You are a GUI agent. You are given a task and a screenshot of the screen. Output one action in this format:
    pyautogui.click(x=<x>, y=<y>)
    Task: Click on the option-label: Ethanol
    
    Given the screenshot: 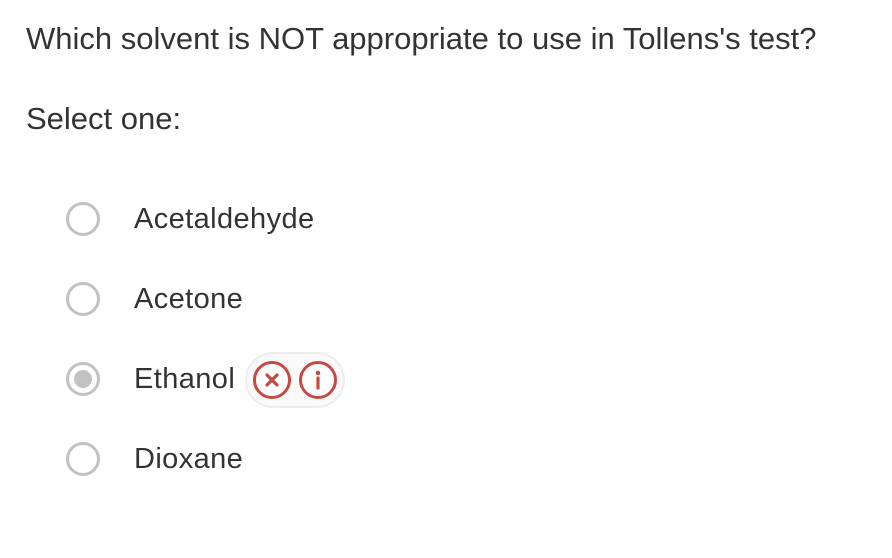 What is the action you would take?
    pyautogui.click(x=184, y=379)
    